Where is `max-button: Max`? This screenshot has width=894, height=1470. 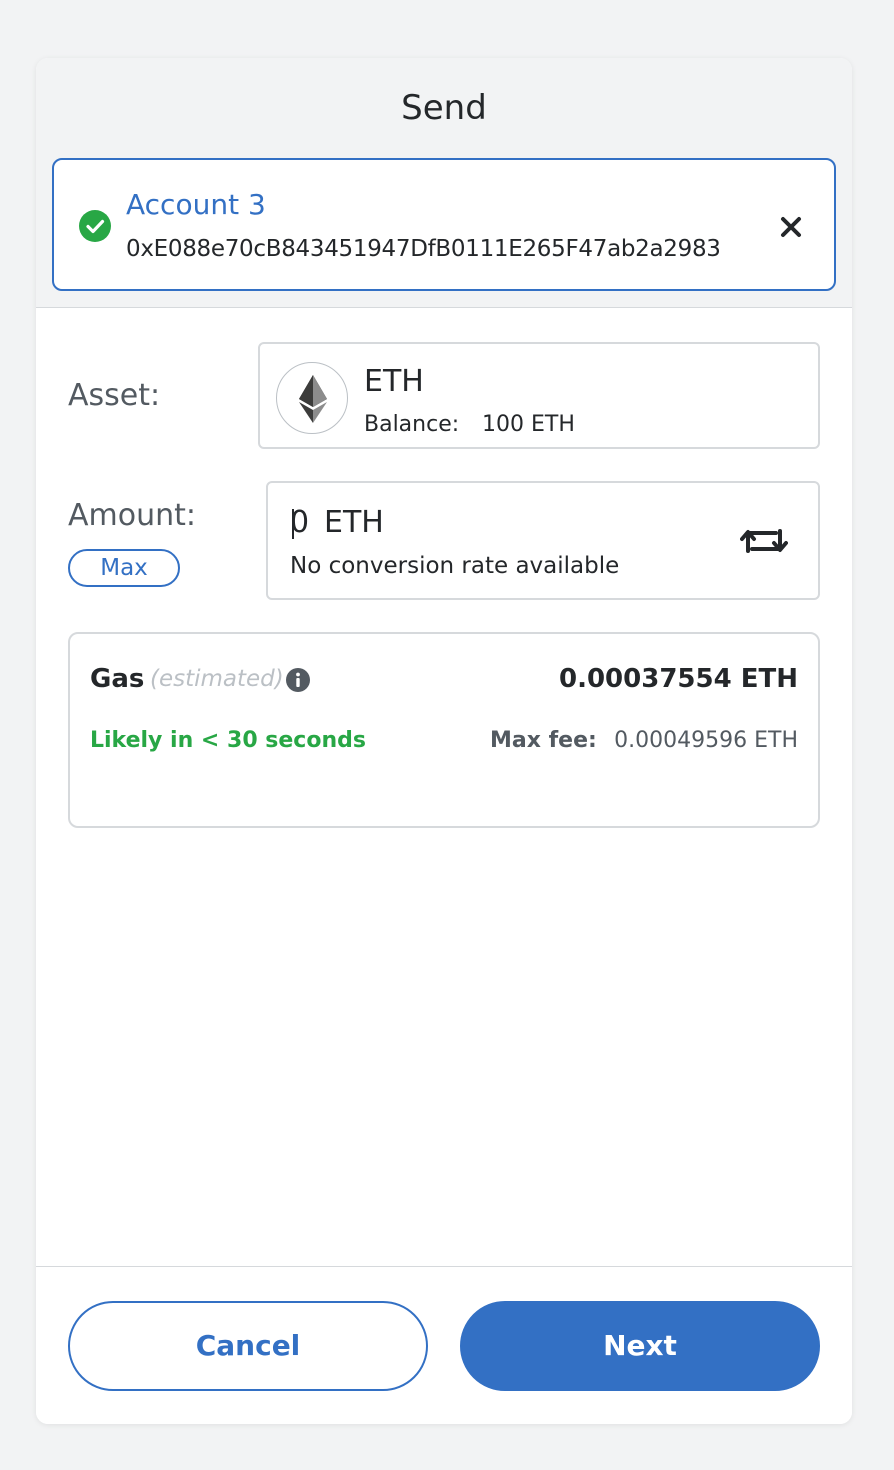
max-button: Max is located at coordinates (124, 568).